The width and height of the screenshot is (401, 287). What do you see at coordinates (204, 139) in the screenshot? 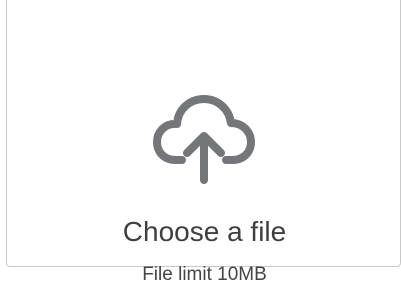
I see `cloud-upload-icon` at bounding box center [204, 139].